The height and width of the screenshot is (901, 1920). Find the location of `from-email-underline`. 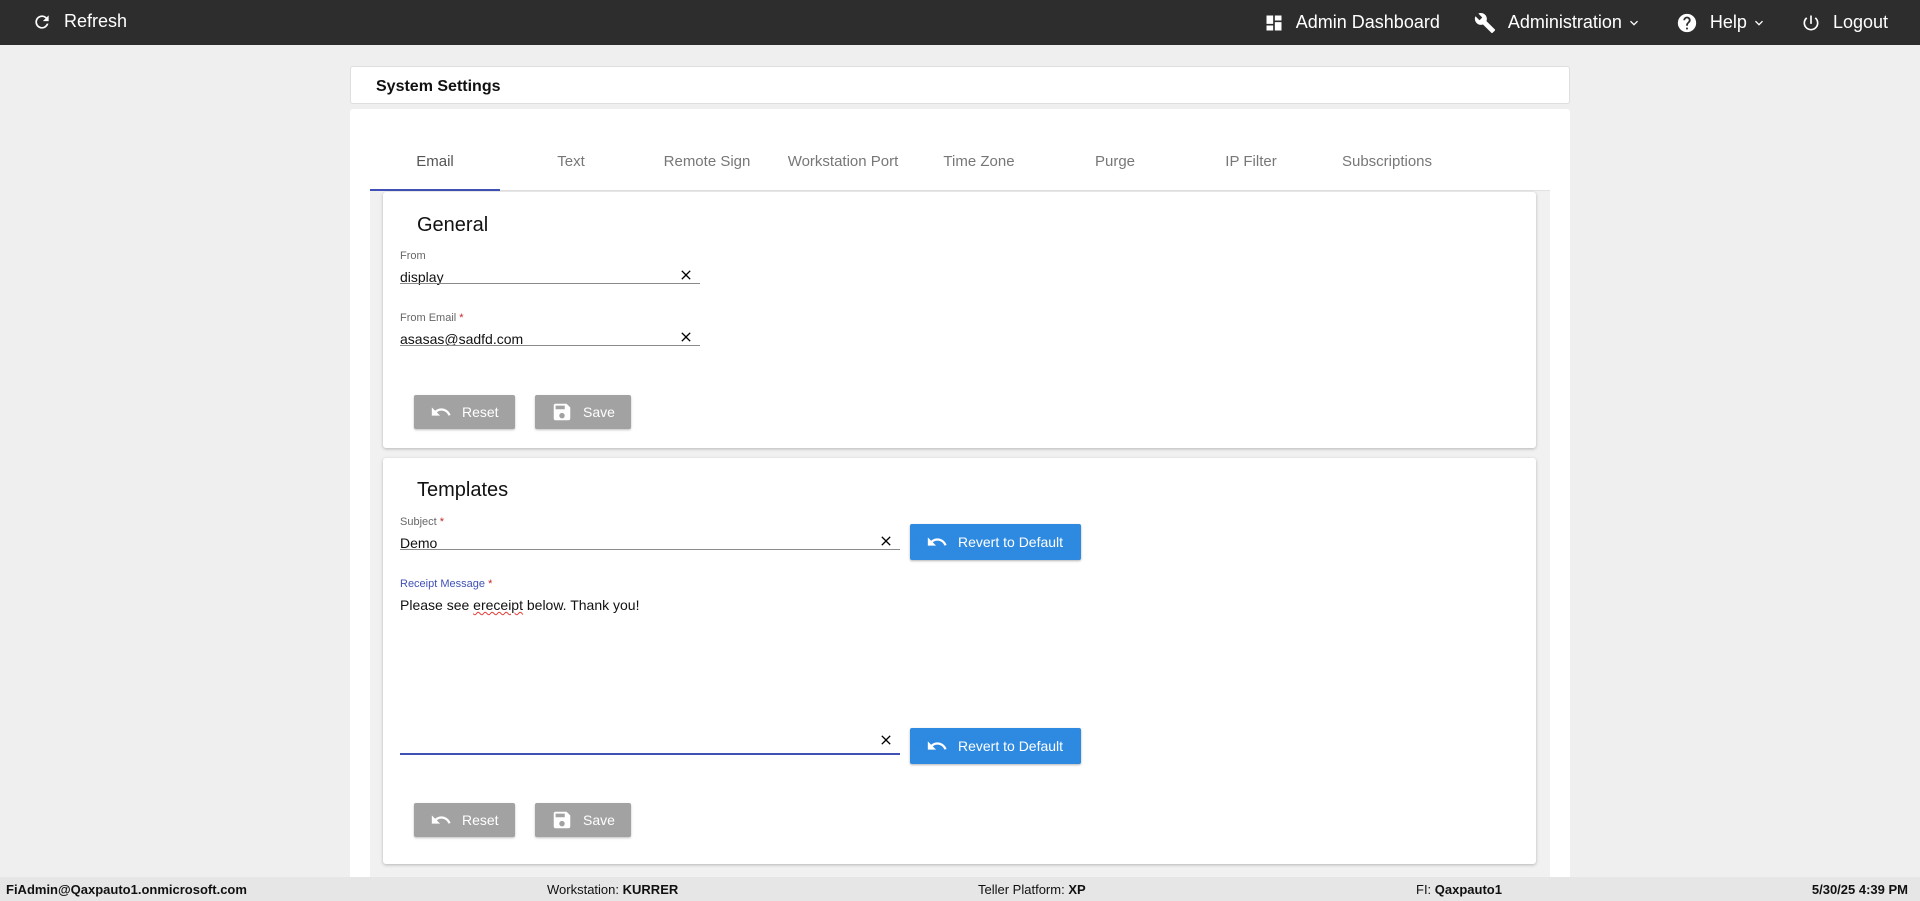

from-email-underline is located at coordinates (550, 345).